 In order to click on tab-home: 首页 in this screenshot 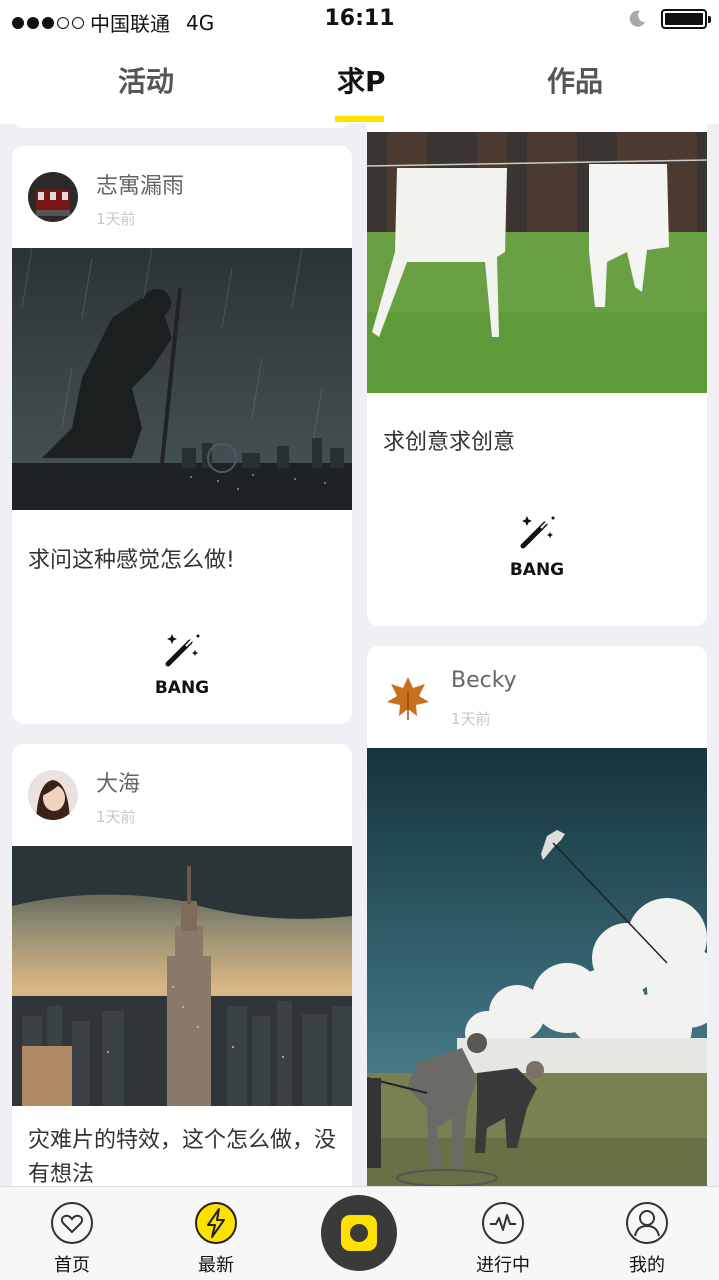, I will do `click(72, 1239)`.